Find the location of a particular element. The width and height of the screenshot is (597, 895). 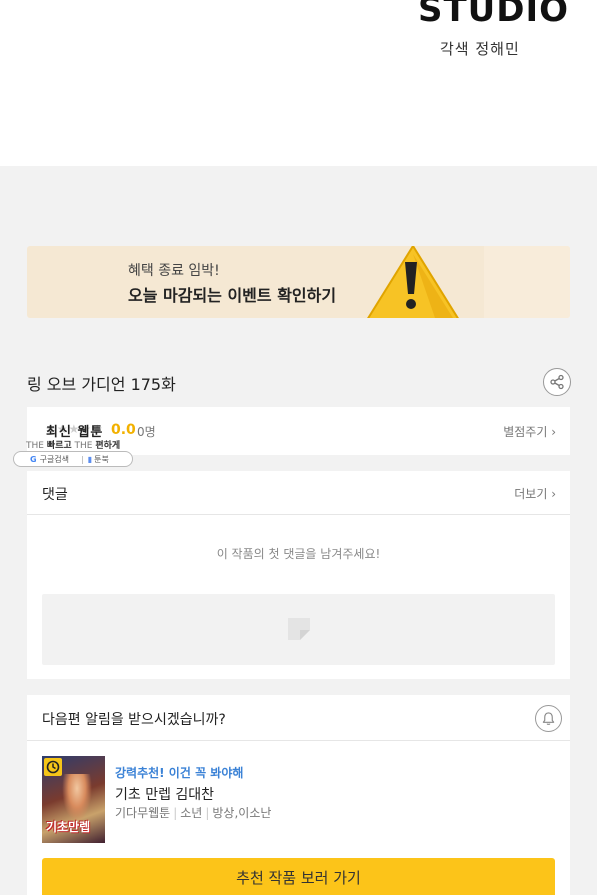

comment-title: 댓글 is located at coordinates (55, 495).